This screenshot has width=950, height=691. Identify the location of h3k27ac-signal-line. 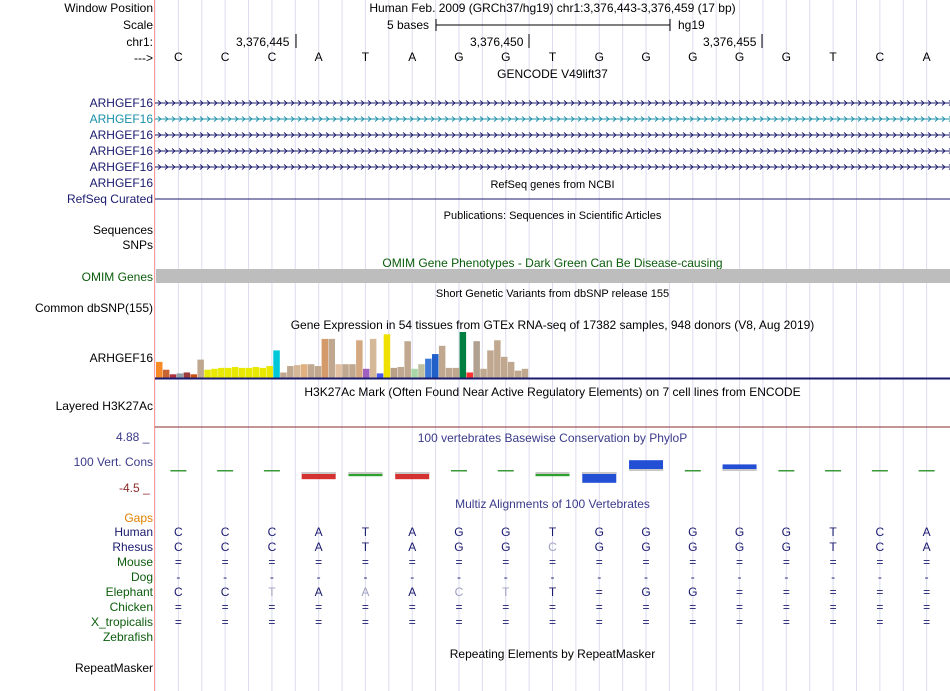
(552, 427).